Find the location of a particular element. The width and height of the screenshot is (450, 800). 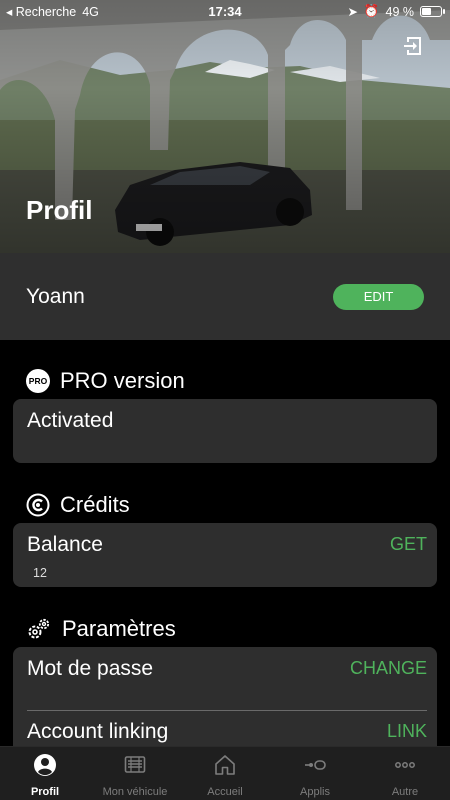

tab-mon-vehicule: Mon véhicule is located at coordinates (135, 776).